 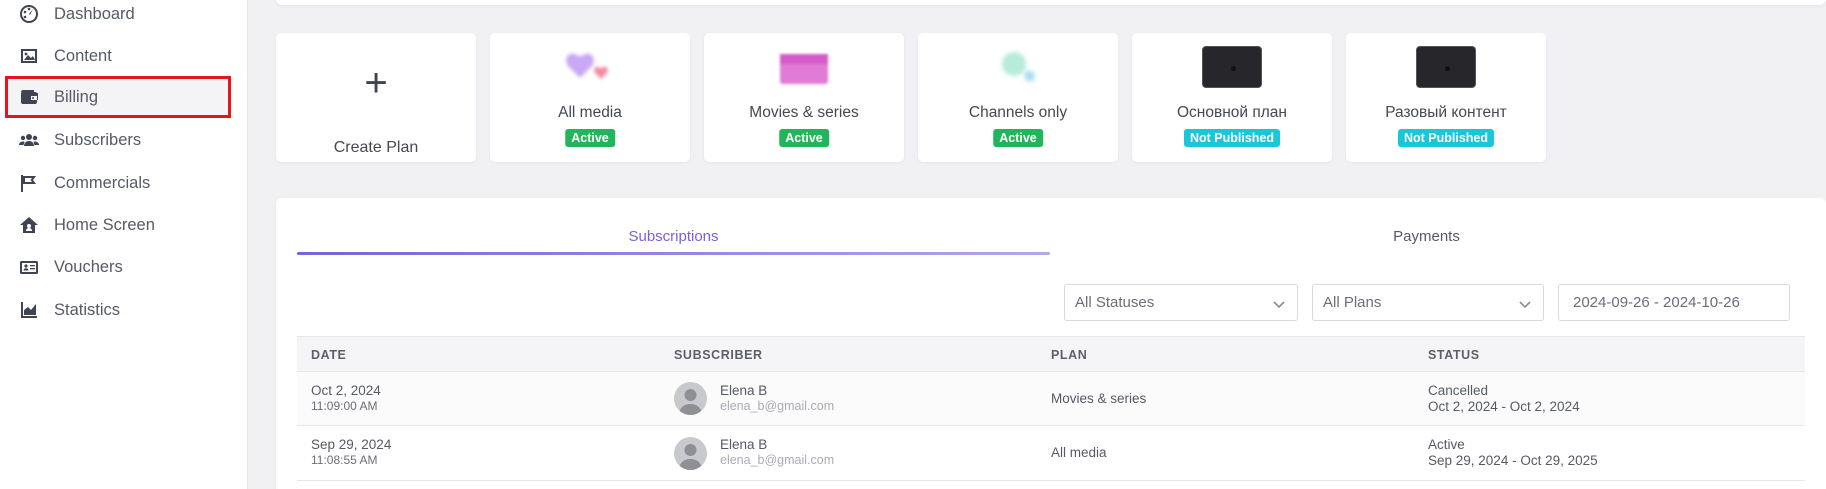 I want to click on sidebar-item-billing: Billing, so click(x=118, y=97).